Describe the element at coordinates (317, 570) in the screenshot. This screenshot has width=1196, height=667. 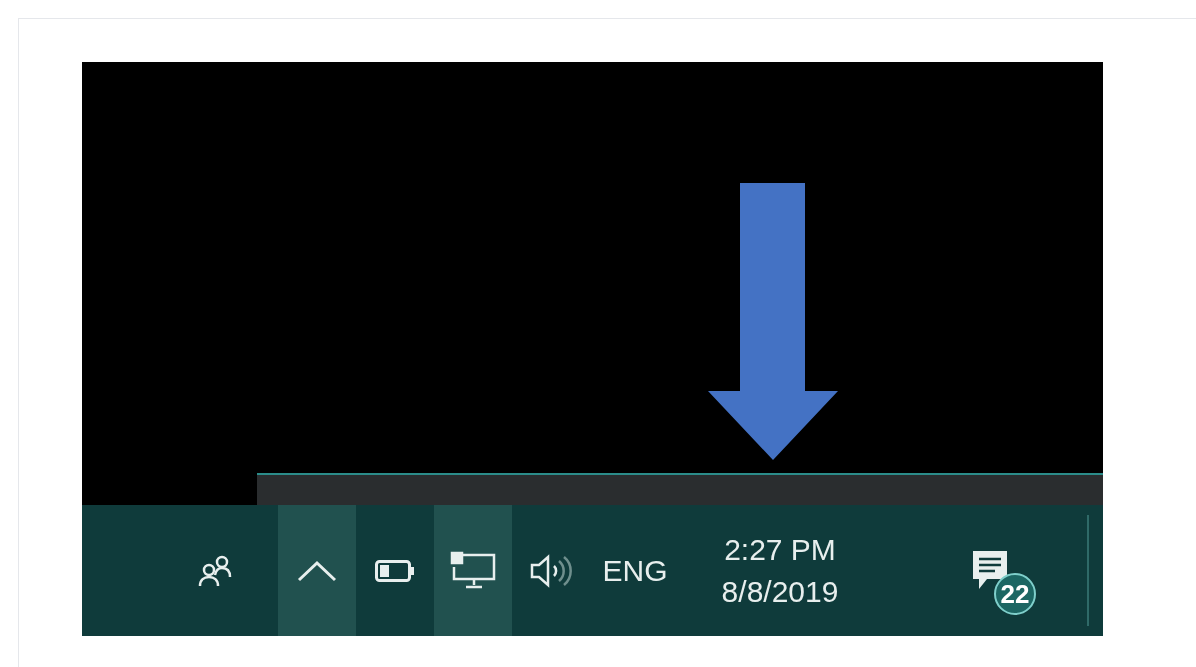
I see `chevron-up-icon` at that location.